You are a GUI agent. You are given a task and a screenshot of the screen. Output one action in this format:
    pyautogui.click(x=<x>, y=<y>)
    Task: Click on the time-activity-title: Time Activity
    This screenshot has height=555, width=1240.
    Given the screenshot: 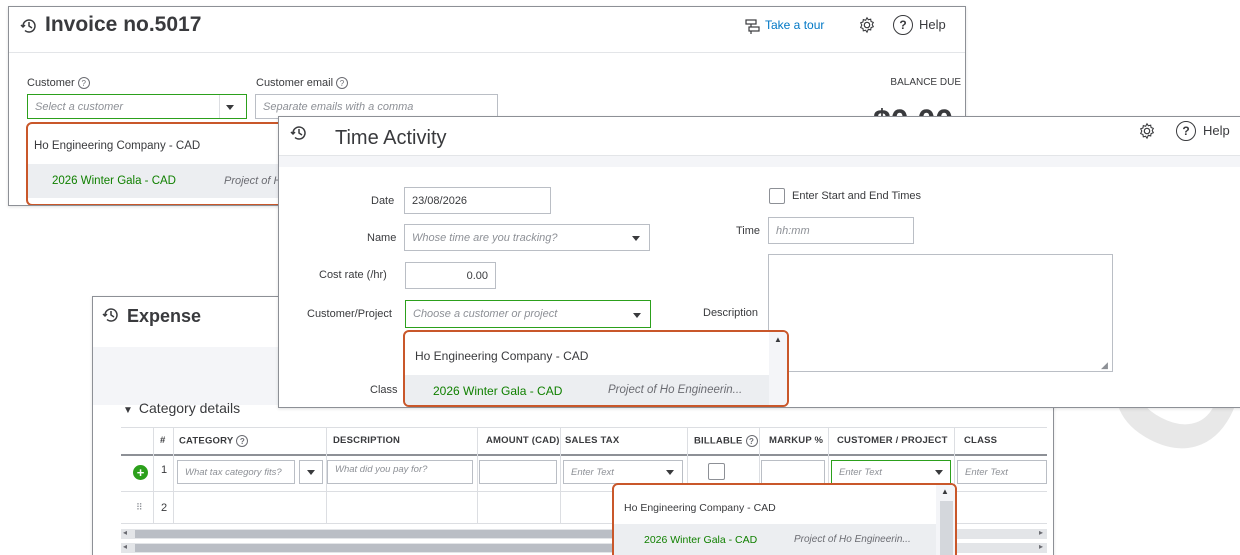 What is the action you would take?
    pyautogui.click(x=391, y=138)
    